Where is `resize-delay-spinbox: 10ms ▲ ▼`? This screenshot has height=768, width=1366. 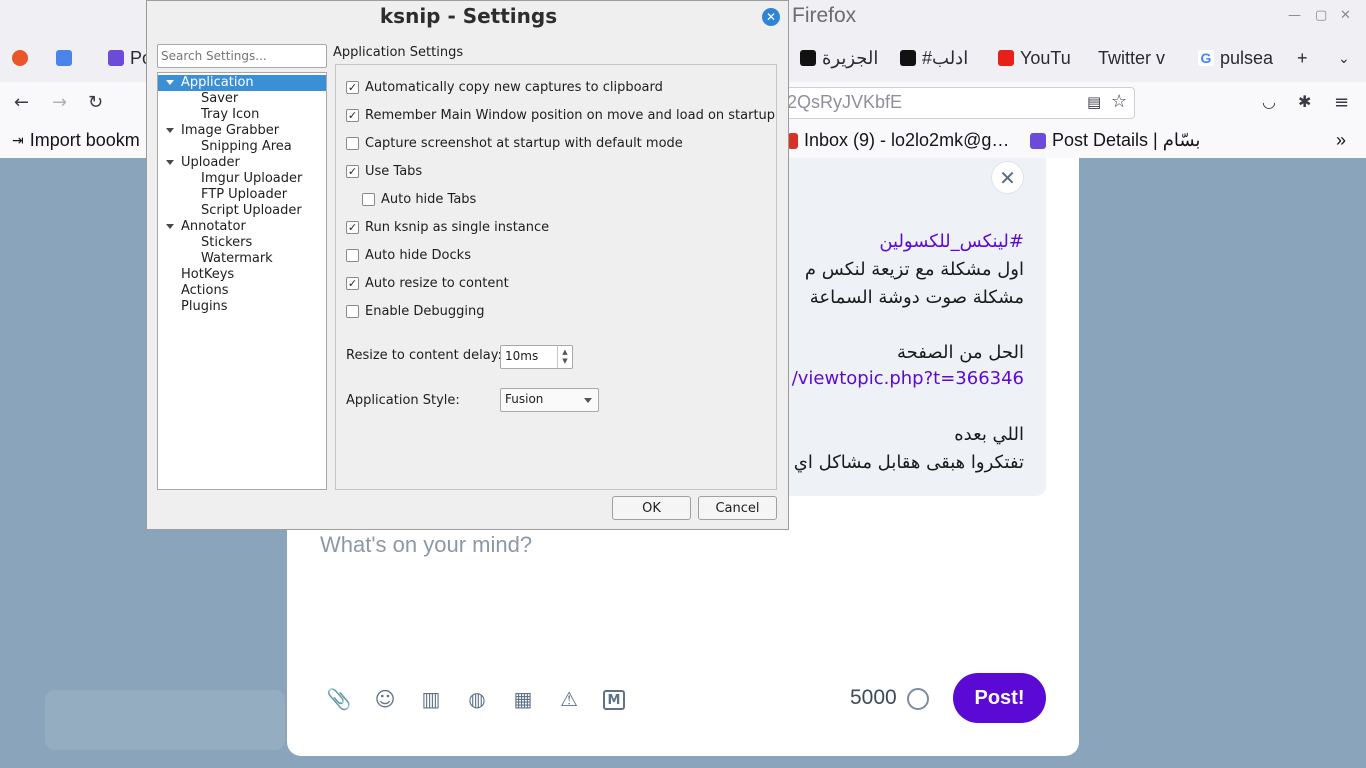
resize-delay-spinbox: 10ms ▲ ▼ is located at coordinates (536, 357).